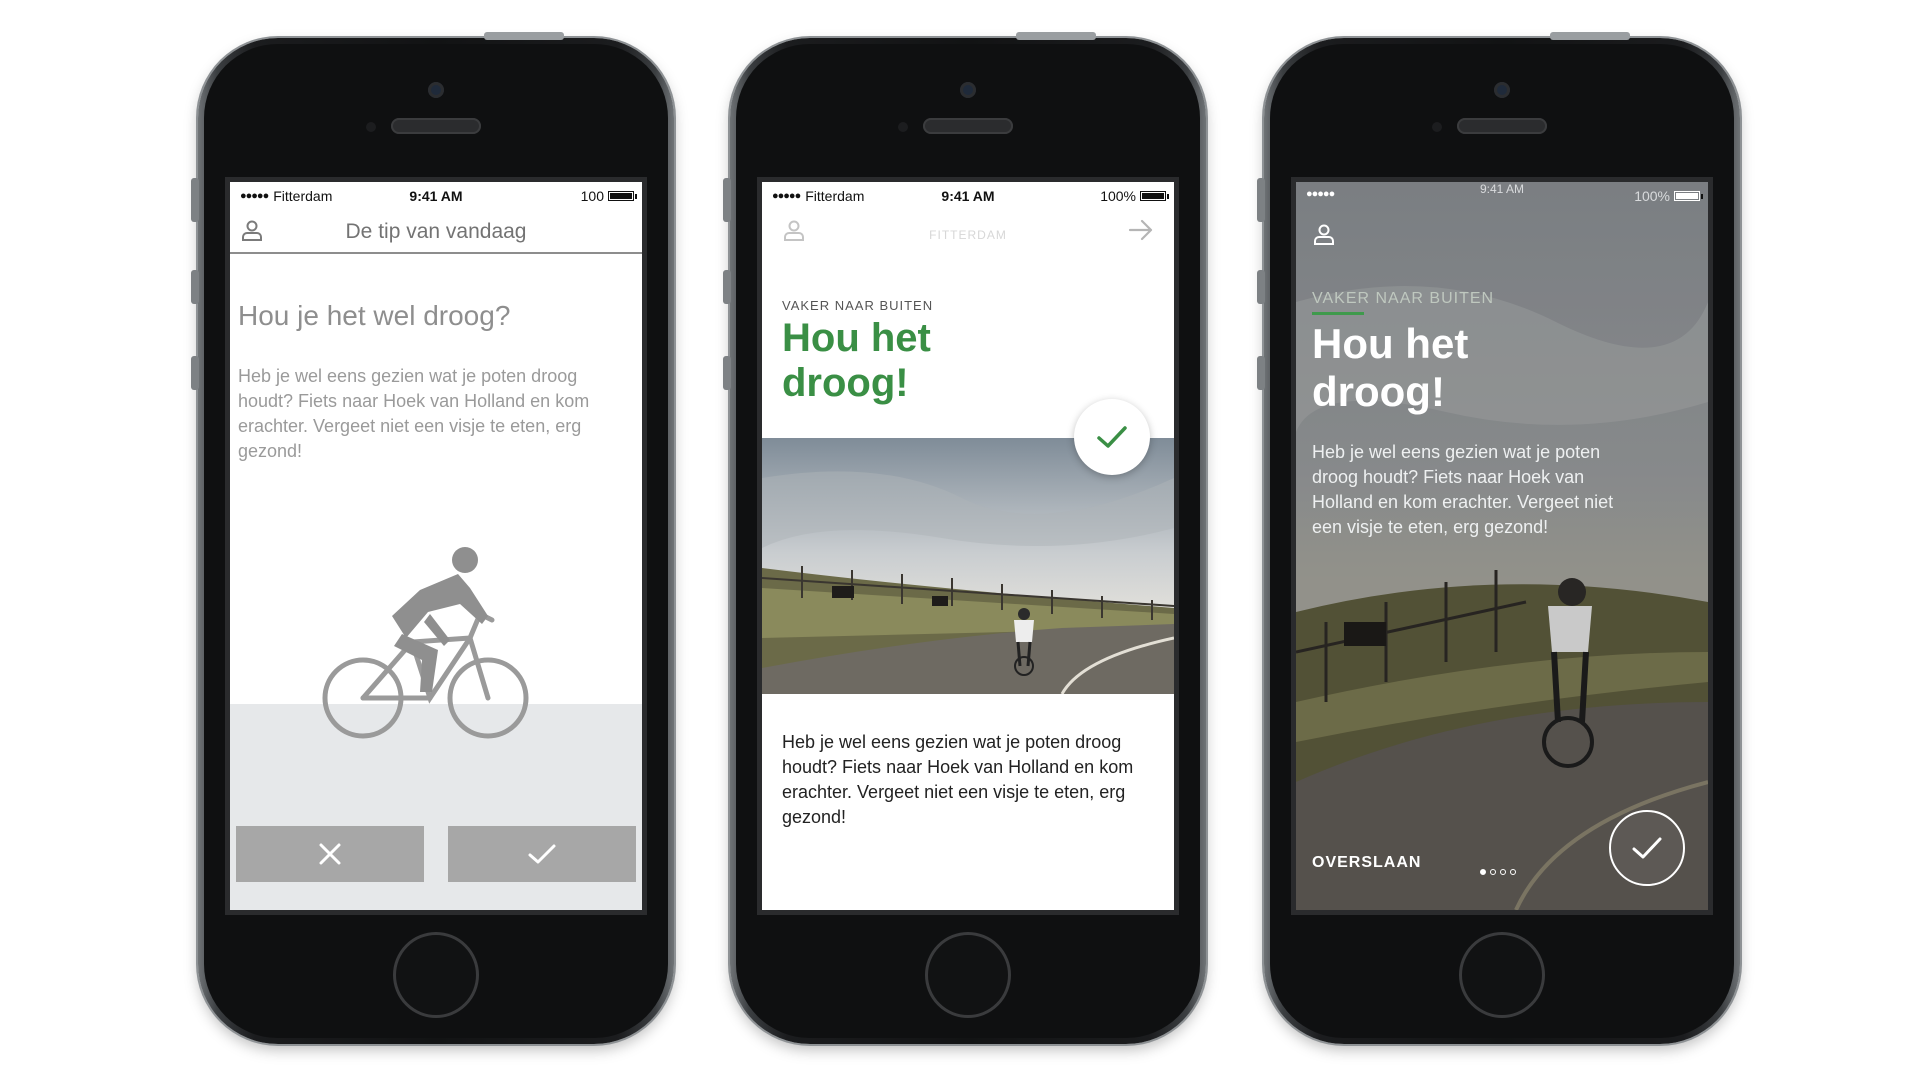  What do you see at coordinates (425, 643) in the screenshot?
I see `cyclist-icon` at bounding box center [425, 643].